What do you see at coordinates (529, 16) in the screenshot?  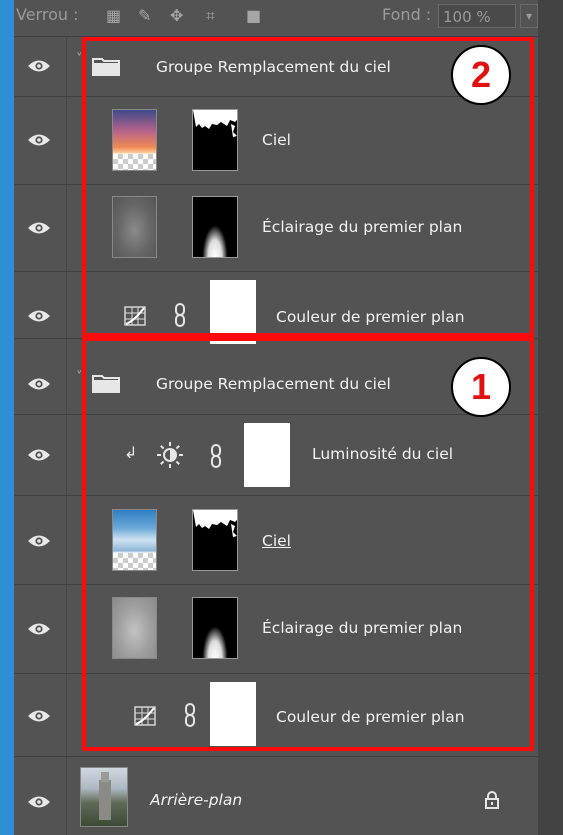 I see `fill-dropdown-icon: ▾` at bounding box center [529, 16].